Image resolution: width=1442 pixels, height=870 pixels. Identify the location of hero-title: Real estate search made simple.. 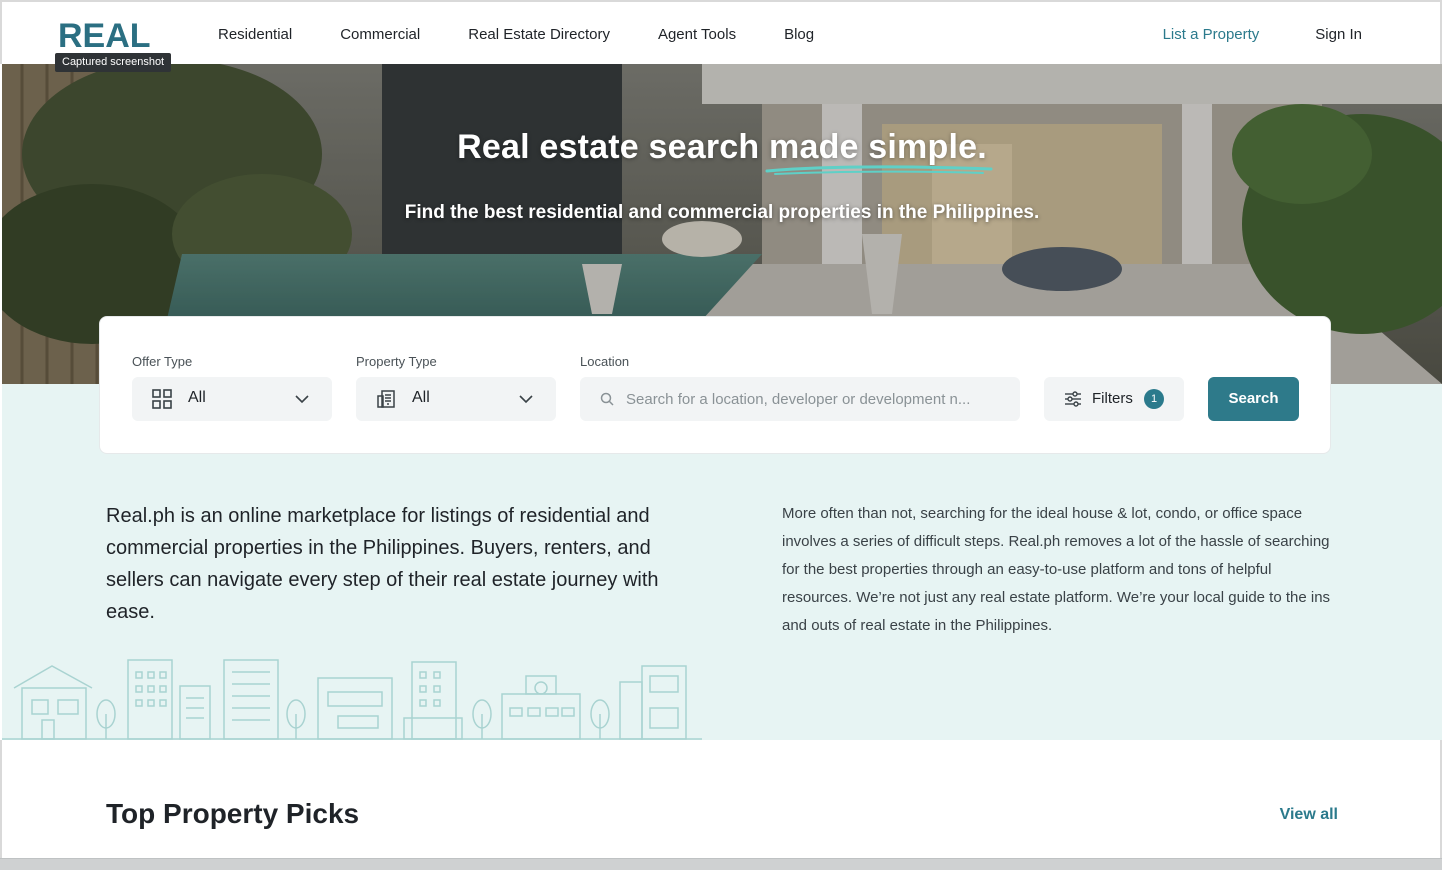
(722, 151).